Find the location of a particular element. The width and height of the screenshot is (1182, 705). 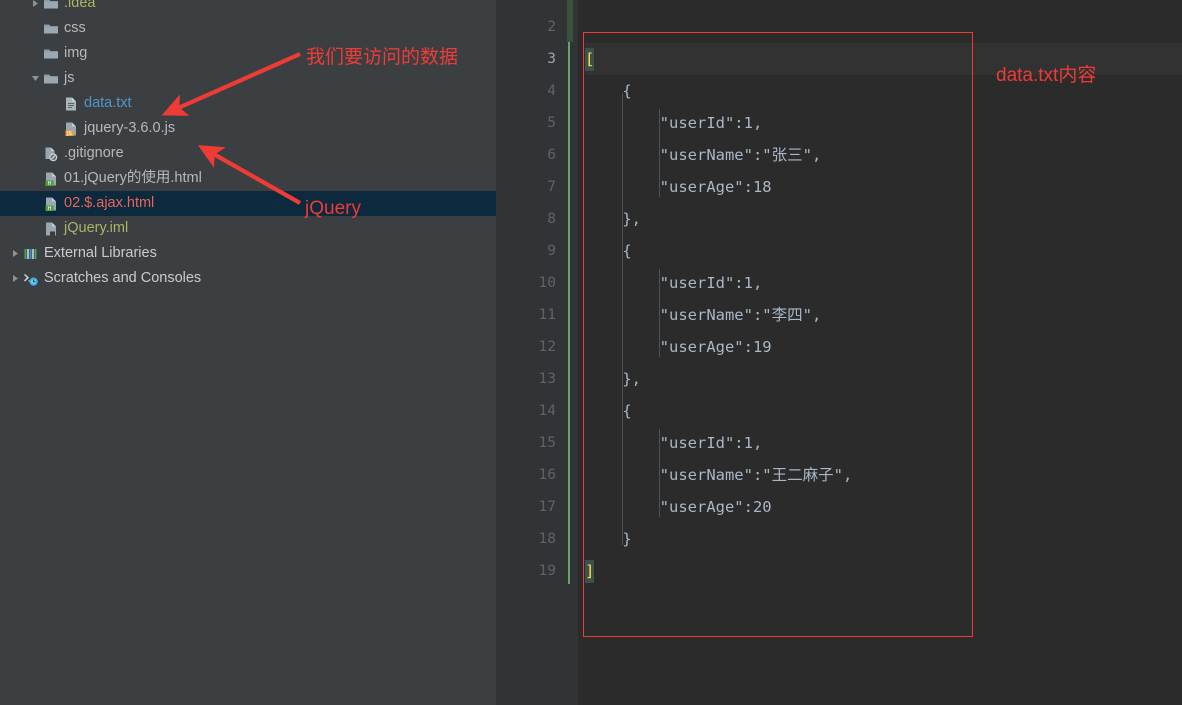

editor-left-strip is located at coordinates (581, 352).